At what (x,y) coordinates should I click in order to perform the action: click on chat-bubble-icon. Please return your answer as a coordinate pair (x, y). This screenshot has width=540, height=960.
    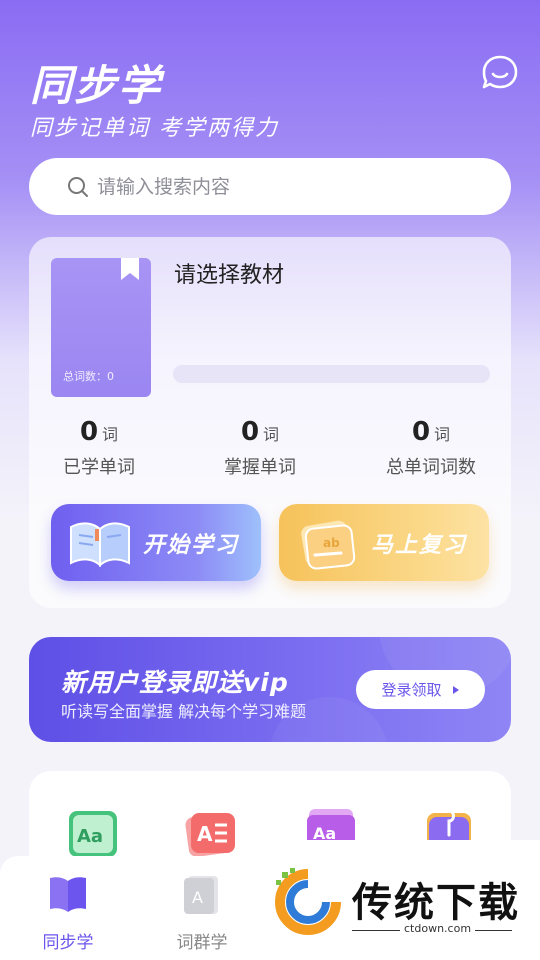
    Looking at the image, I should click on (500, 72).